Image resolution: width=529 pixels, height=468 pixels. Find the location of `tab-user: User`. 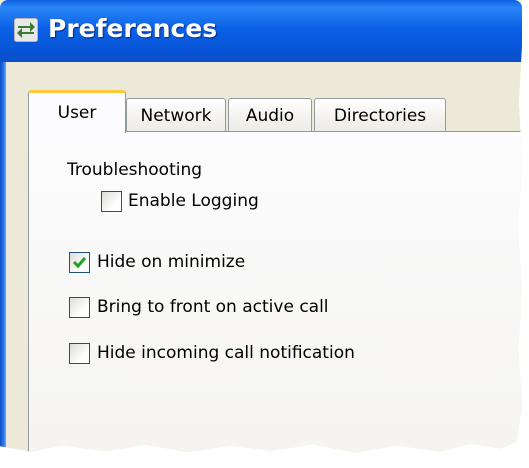

tab-user: User is located at coordinates (77, 111).